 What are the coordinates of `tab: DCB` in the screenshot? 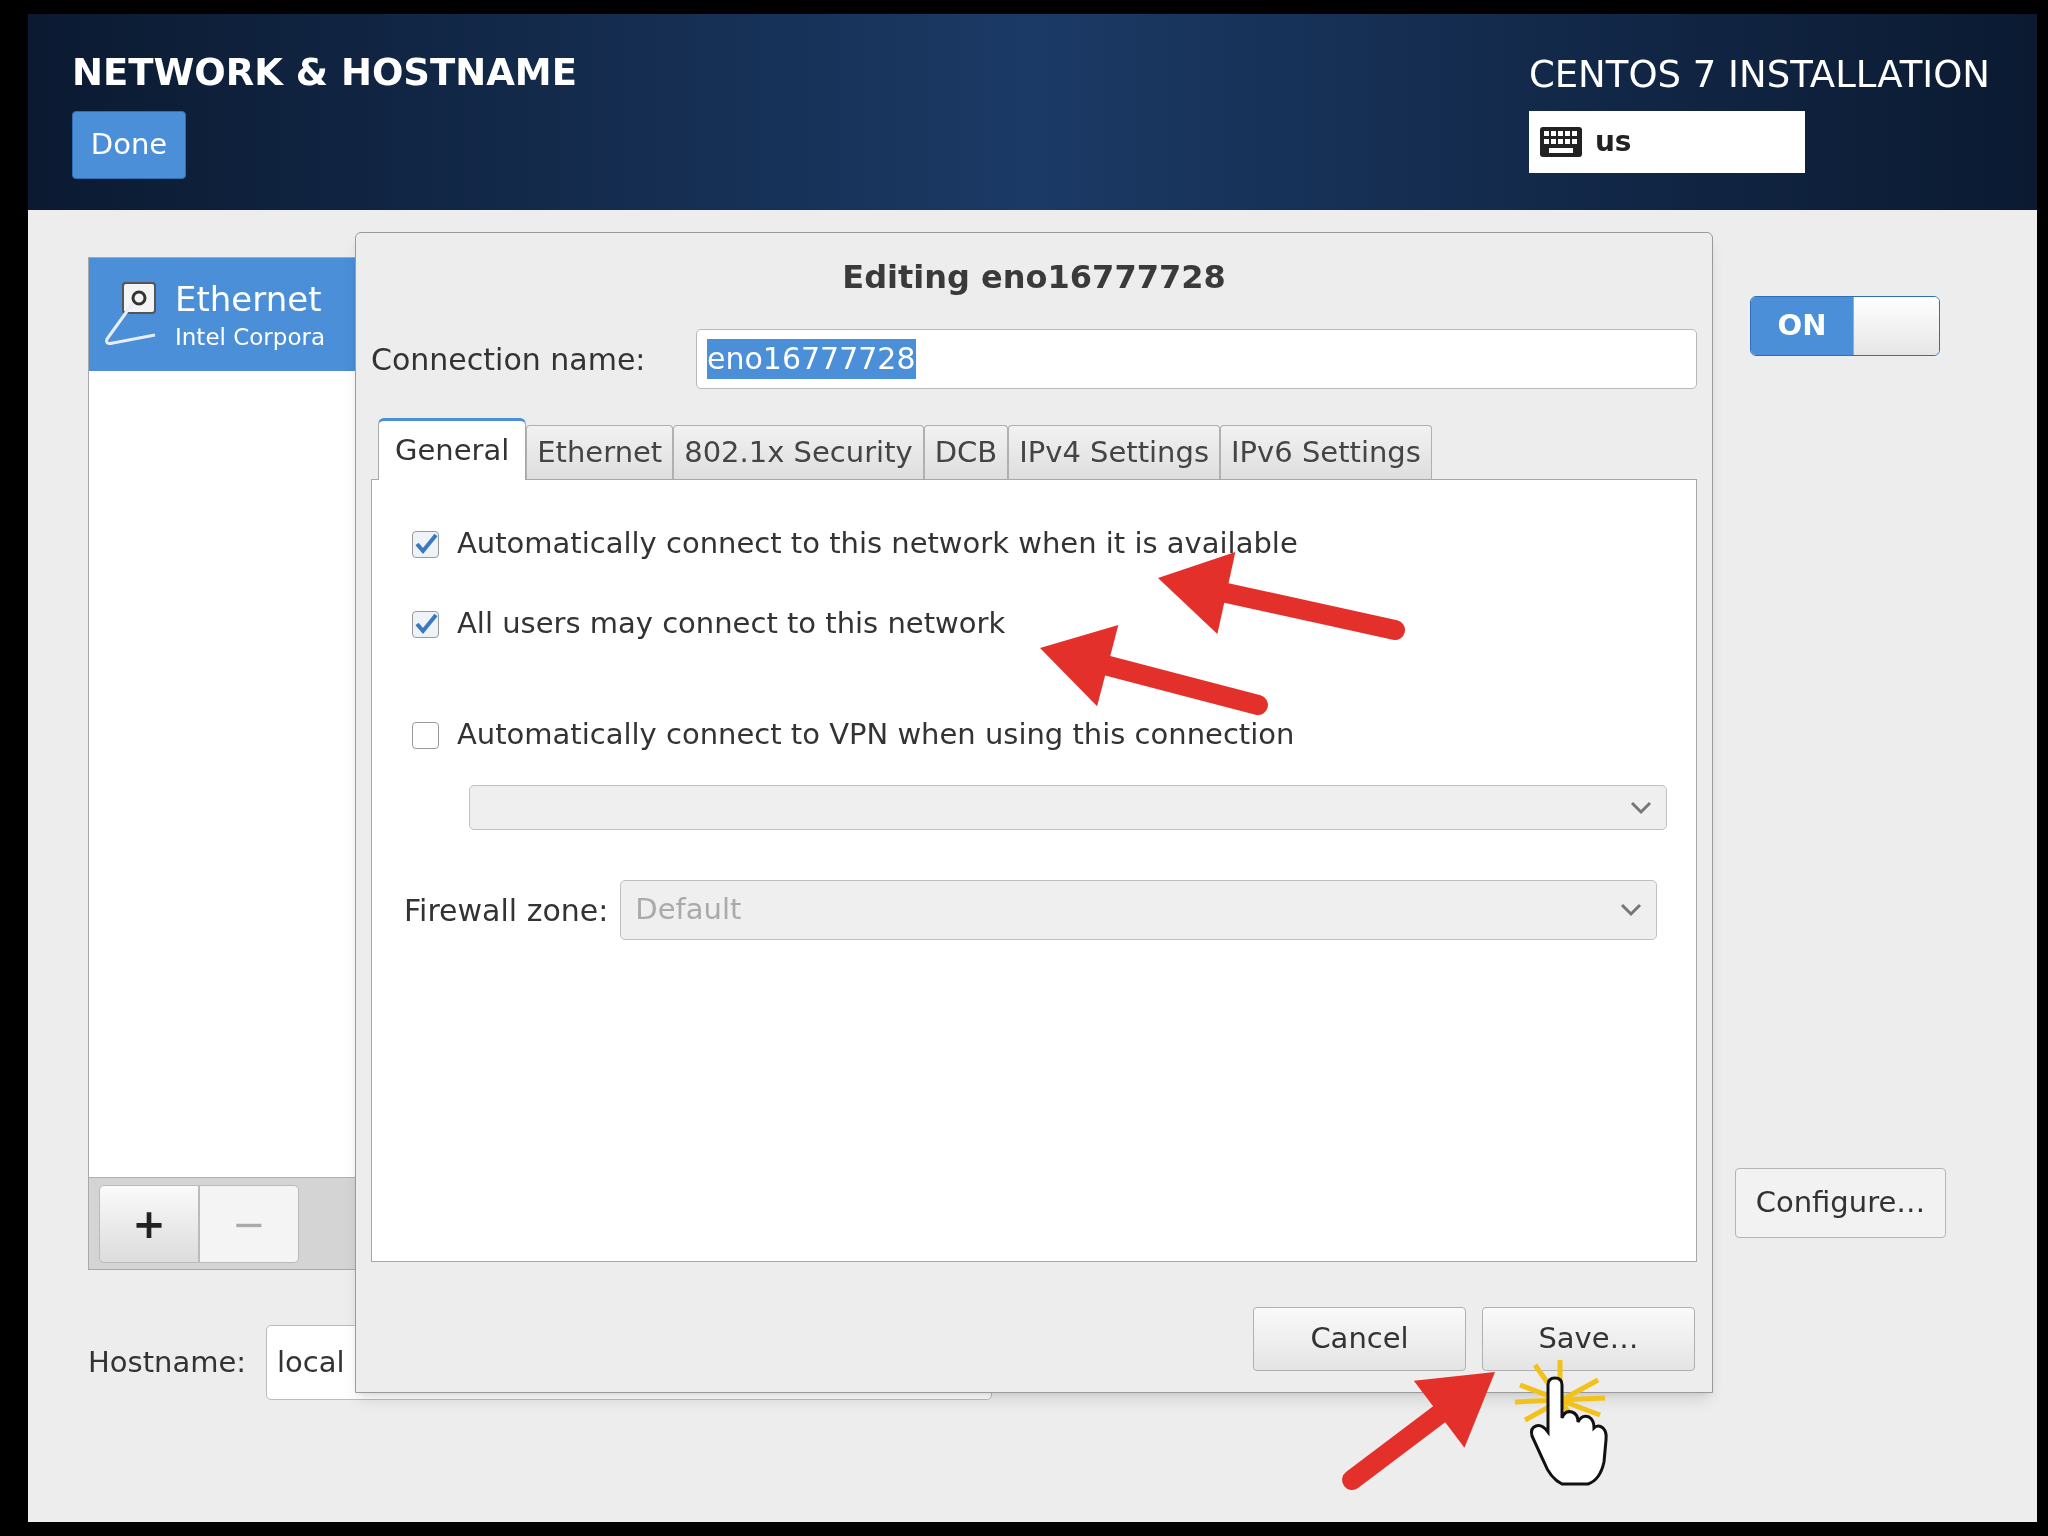 It's located at (966, 452).